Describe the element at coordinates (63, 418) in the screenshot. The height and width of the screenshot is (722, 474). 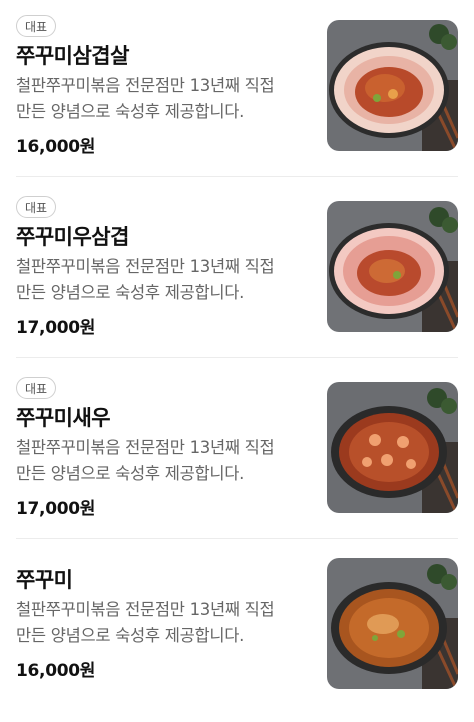
I see `menu-item-name: 쭈꾸미새우` at that location.